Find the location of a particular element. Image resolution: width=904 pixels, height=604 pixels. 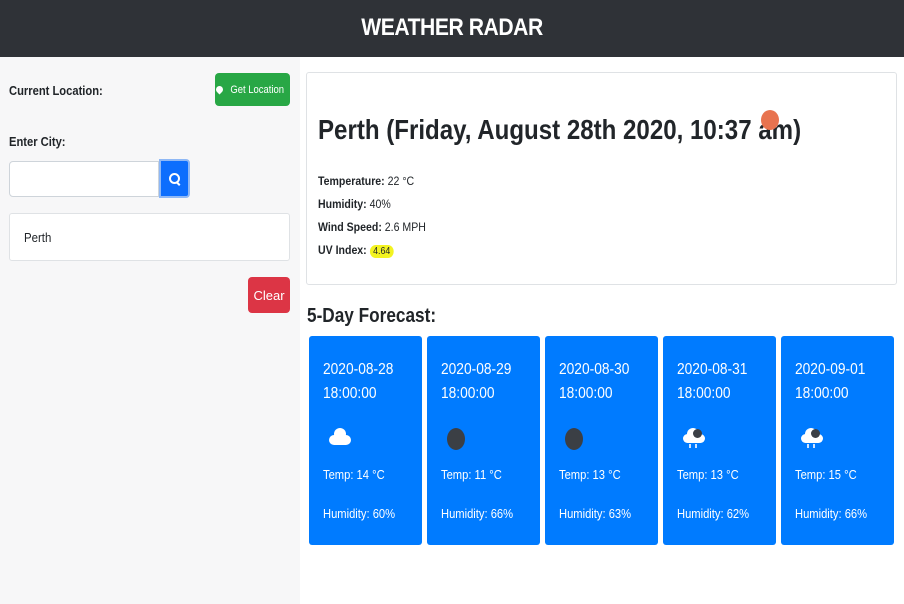

search-icon is located at coordinates (174, 178).